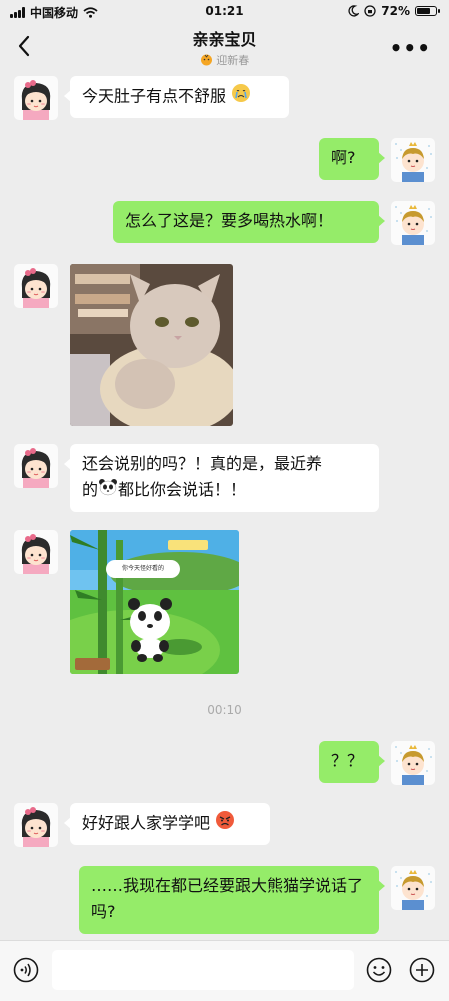 The width and height of the screenshot is (449, 1001). I want to click on message-bubble: ……我现在都已经要跟大熊猫学说话了吗?, so click(232, 900).